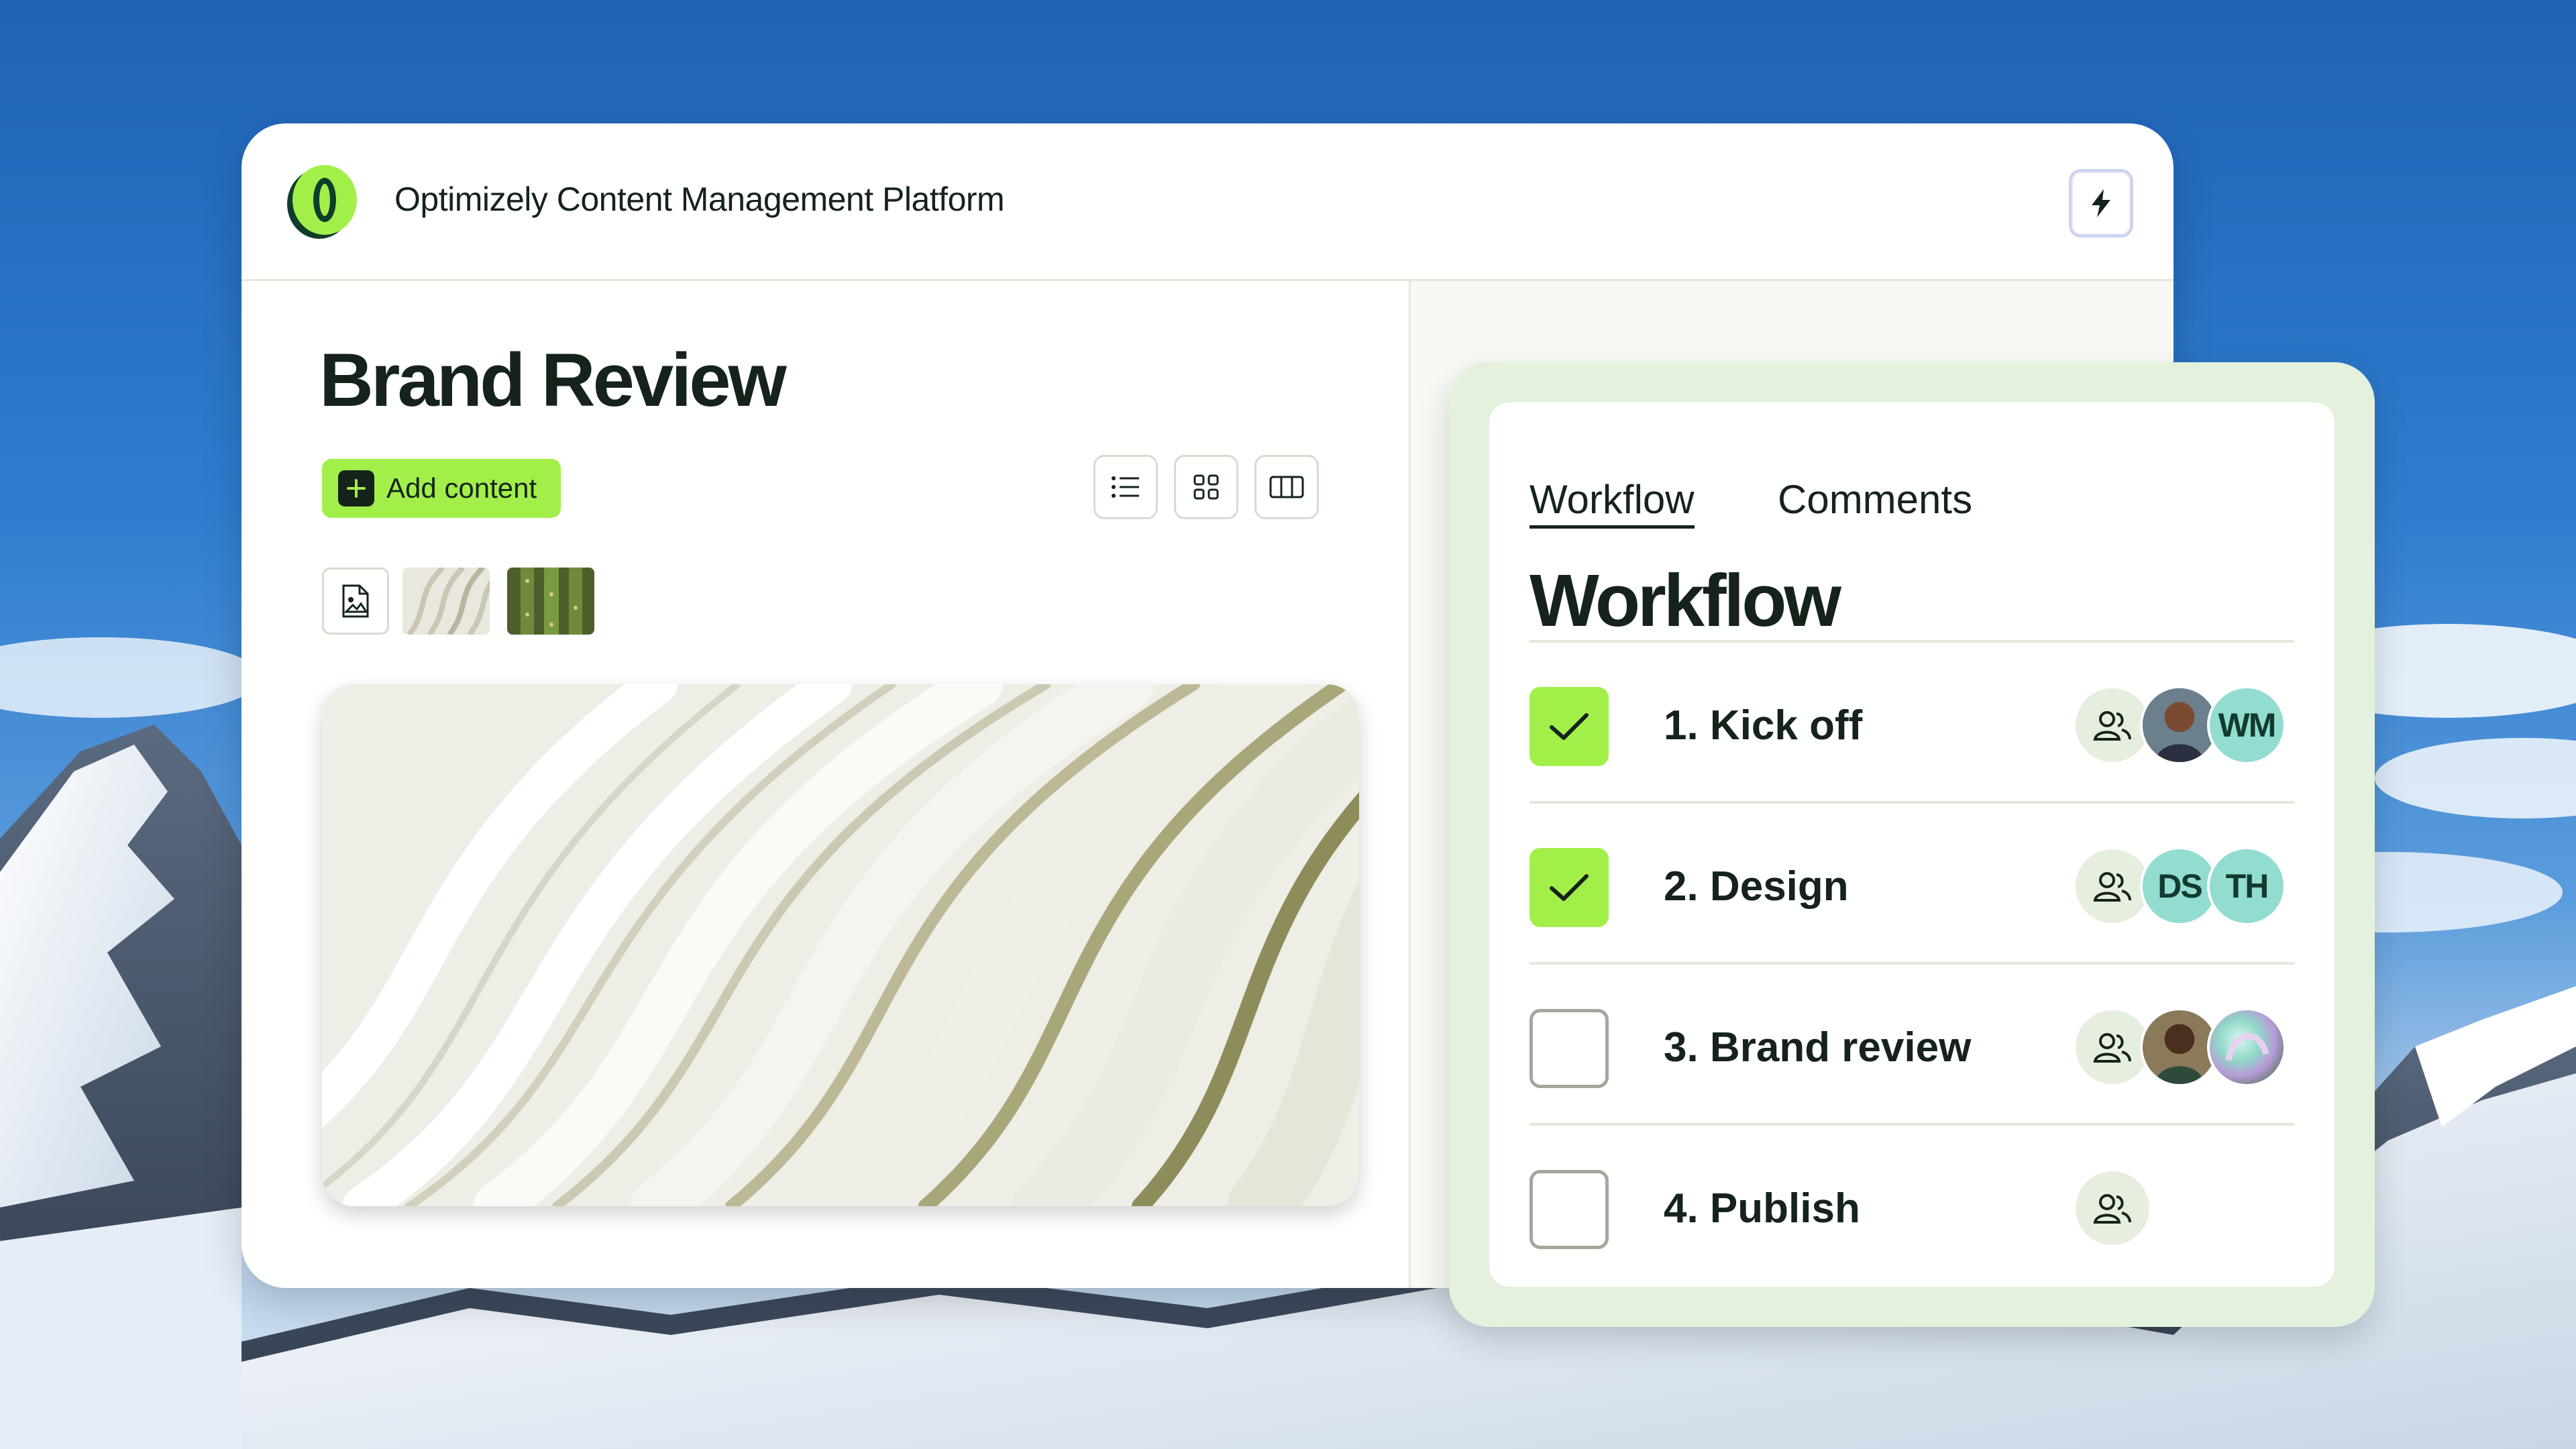 The image size is (2576, 1449). What do you see at coordinates (553, 380) in the screenshot?
I see `page-title: Brand Review` at bounding box center [553, 380].